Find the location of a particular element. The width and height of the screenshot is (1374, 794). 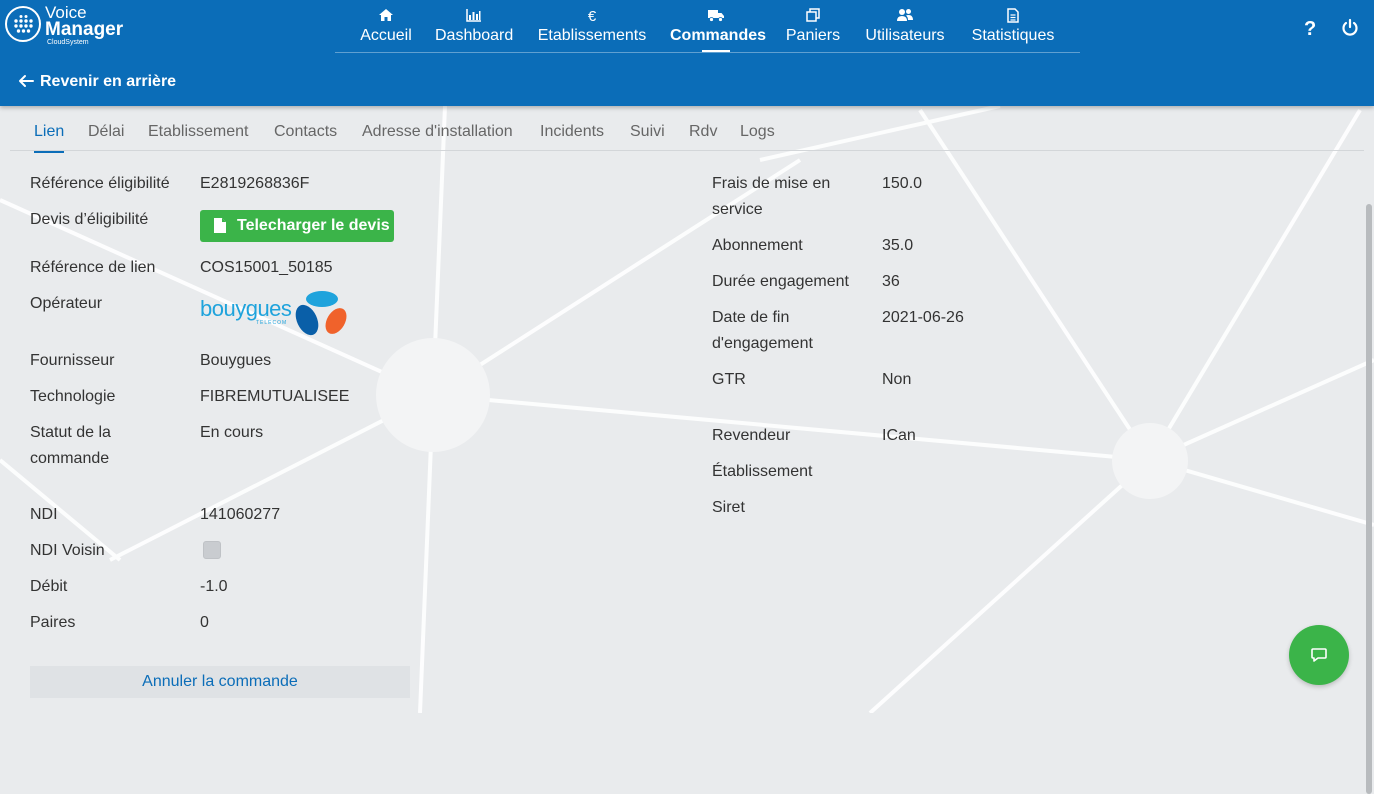

back-button: Revenir en arrière is located at coordinates (97, 82).